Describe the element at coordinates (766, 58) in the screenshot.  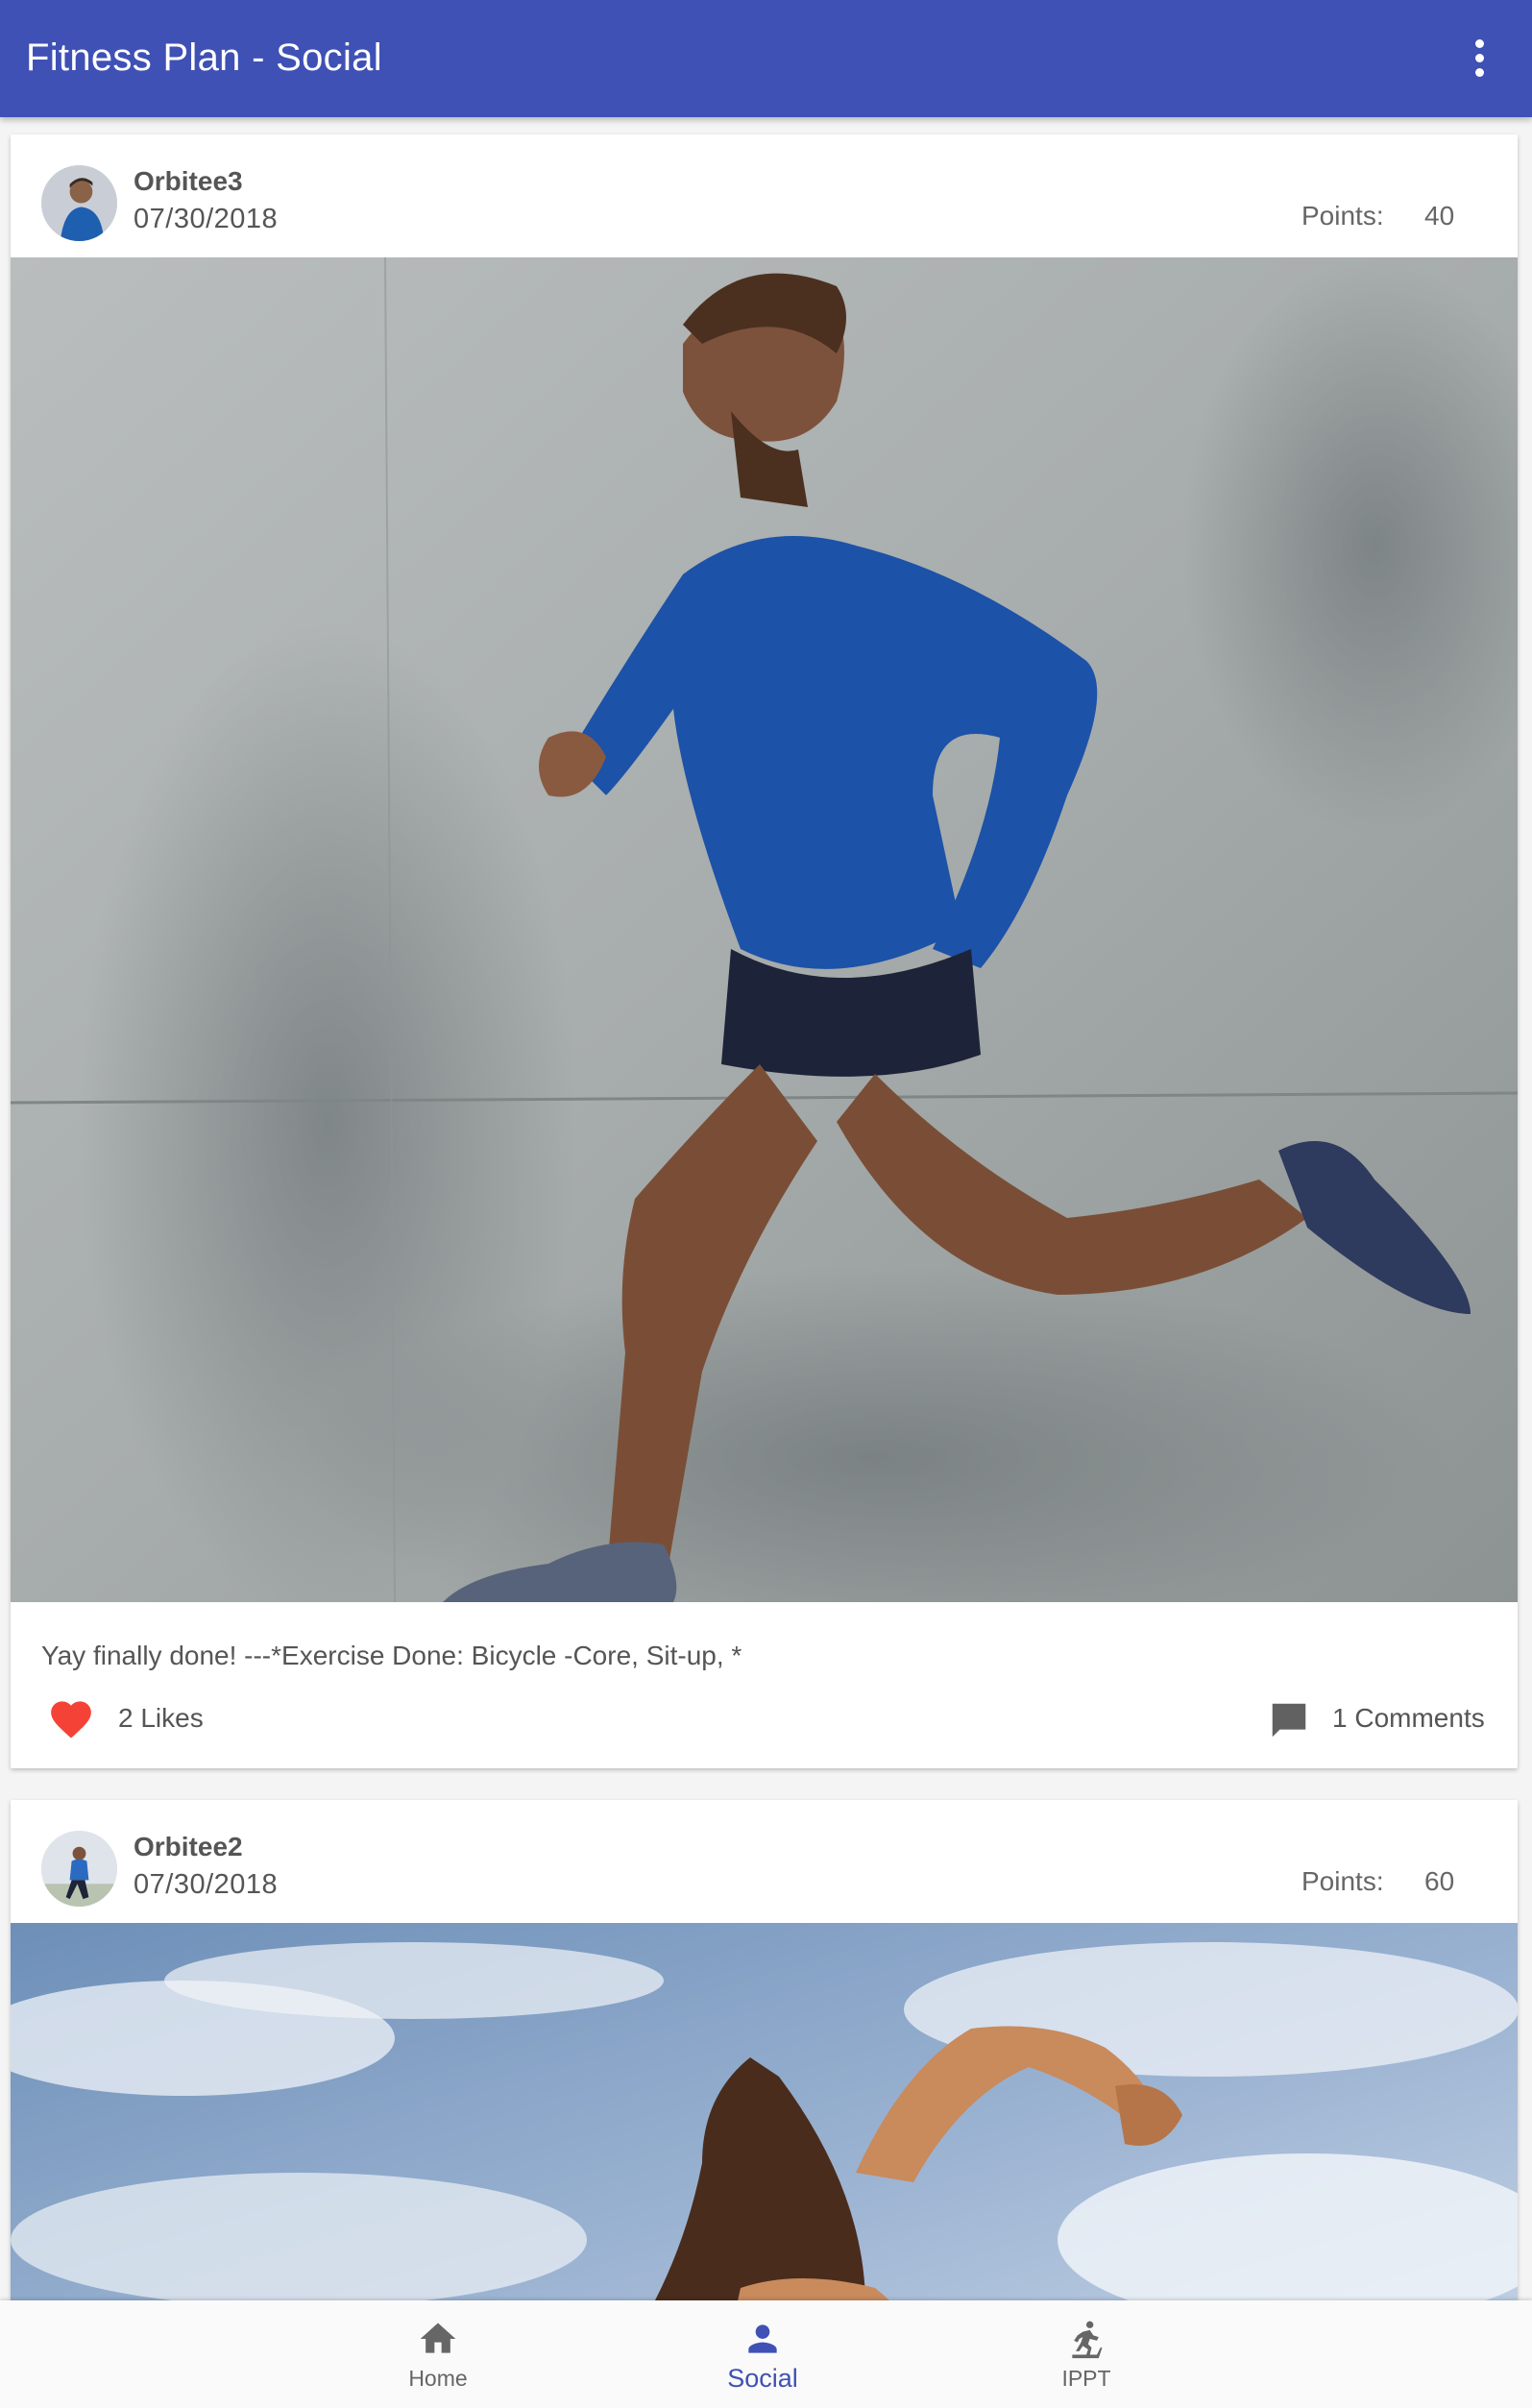
I see `app-bar: Fitness Plan - Social` at that location.